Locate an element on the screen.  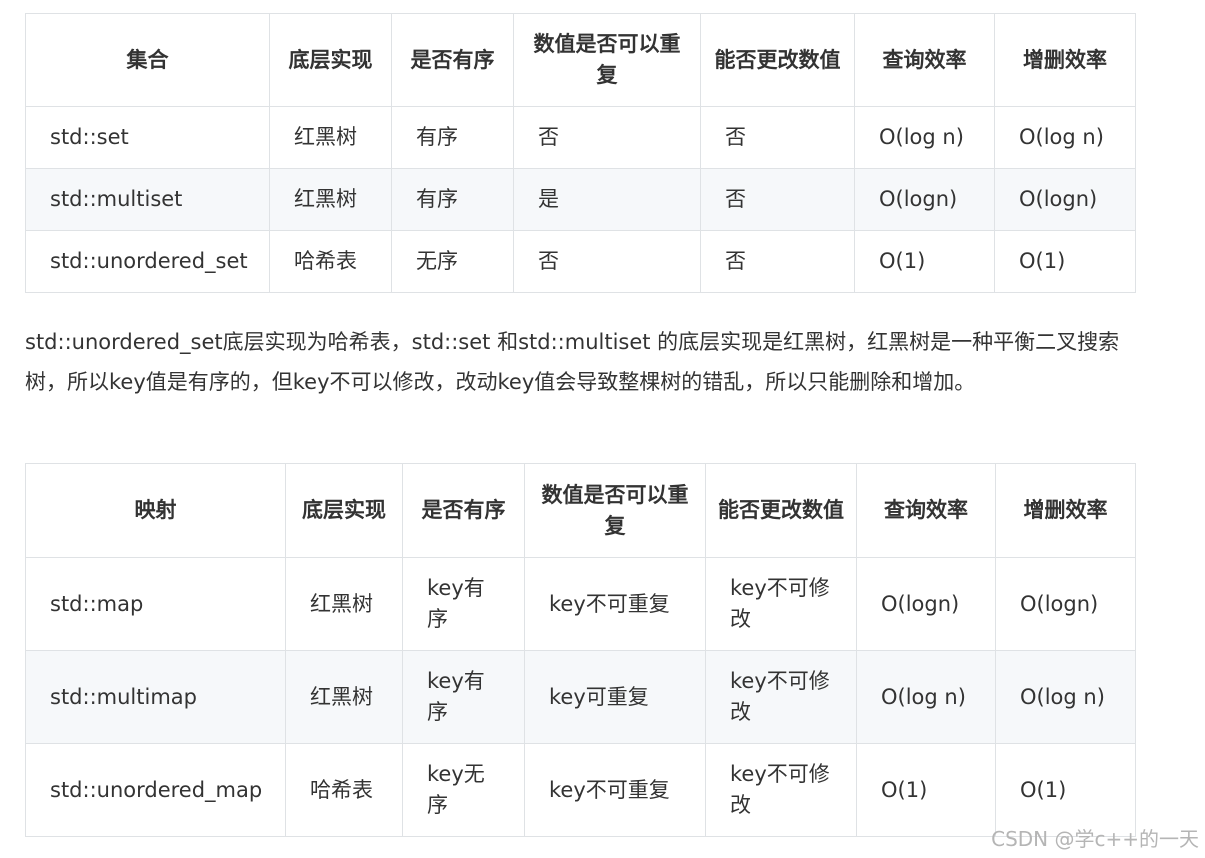
table-row: std::set 红黑树 有序 否 否 O(log n) O(log n) is located at coordinates (580, 137).